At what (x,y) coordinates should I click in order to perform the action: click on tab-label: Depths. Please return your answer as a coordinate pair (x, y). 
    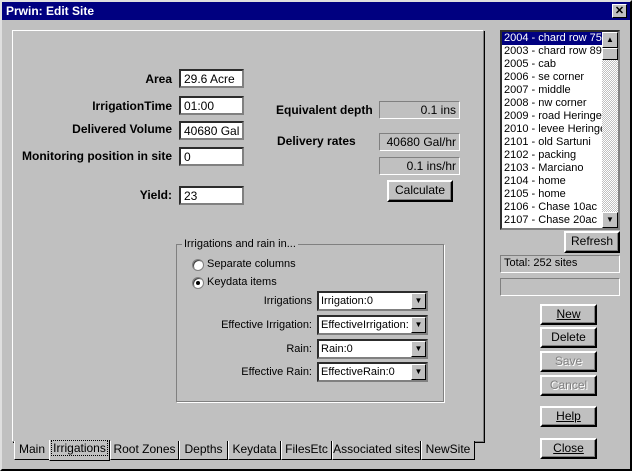
    Looking at the image, I should click on (203, 449).